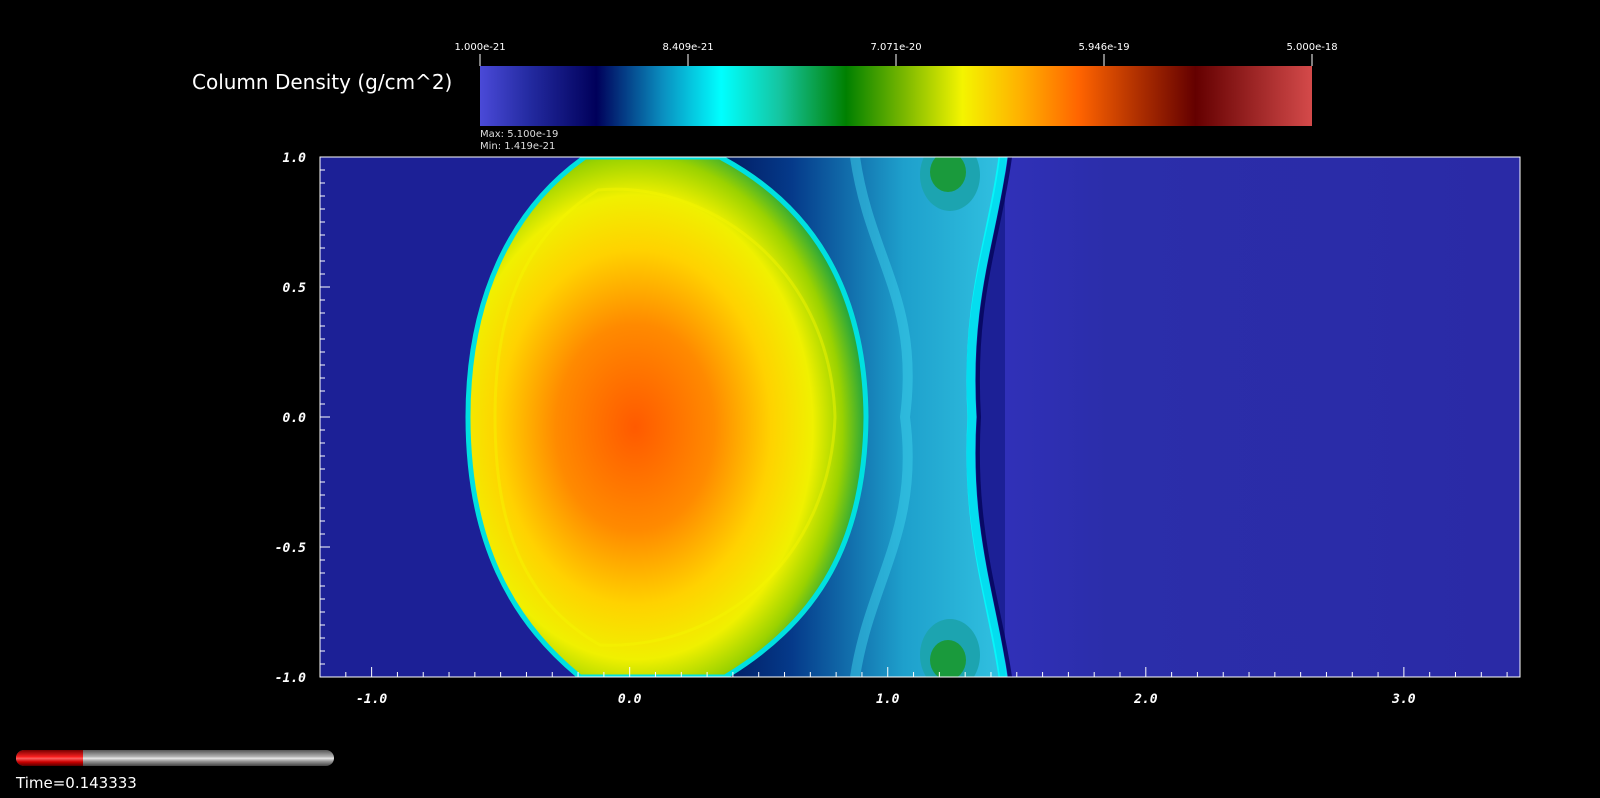 Image resolution: width=1600 pixels, height=798 pixels. What do you see at coordinates (896, 96) in the screenshot?
I see `colorbar` at bounding box center [896, 96].